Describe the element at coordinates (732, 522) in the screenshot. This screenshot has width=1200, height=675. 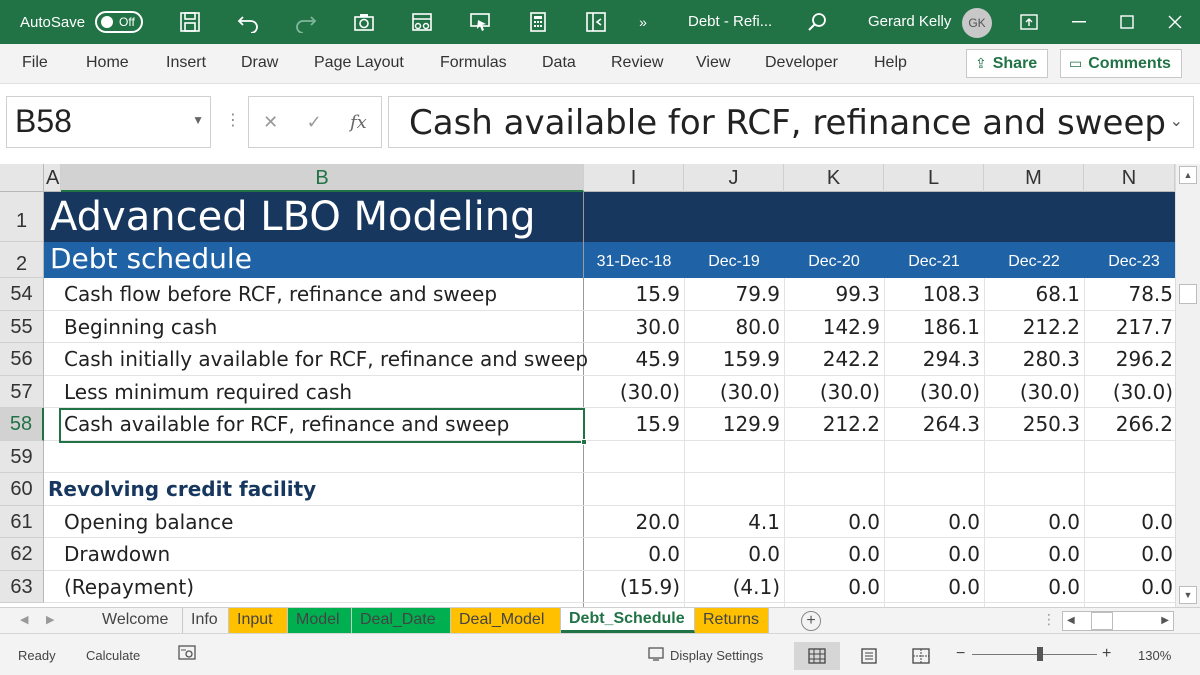
I see `cell-value: 4.1` at that location.